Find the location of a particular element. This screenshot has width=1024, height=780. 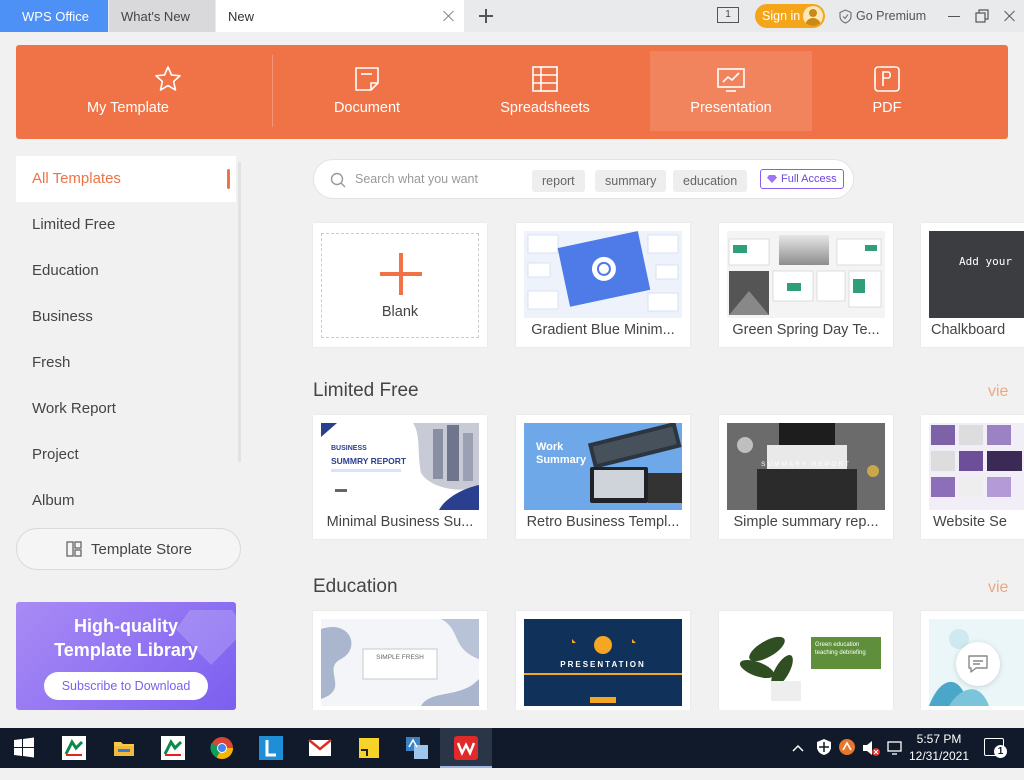

search-chip-report: report is located at coordinates (558, 181).